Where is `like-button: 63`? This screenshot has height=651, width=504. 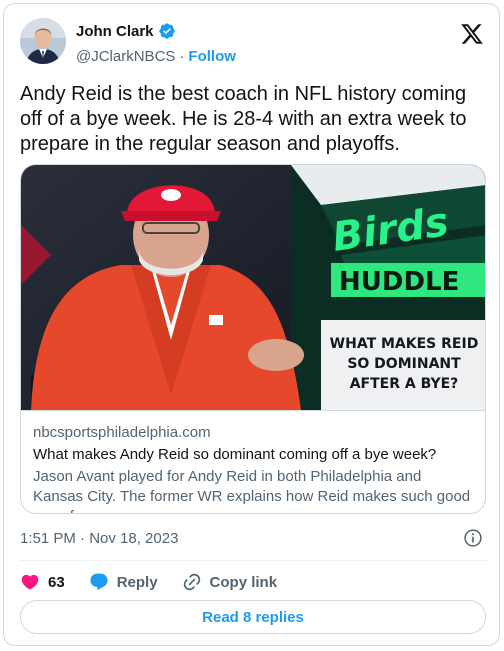
like-button: 63 is located at coordinates (42, 582).